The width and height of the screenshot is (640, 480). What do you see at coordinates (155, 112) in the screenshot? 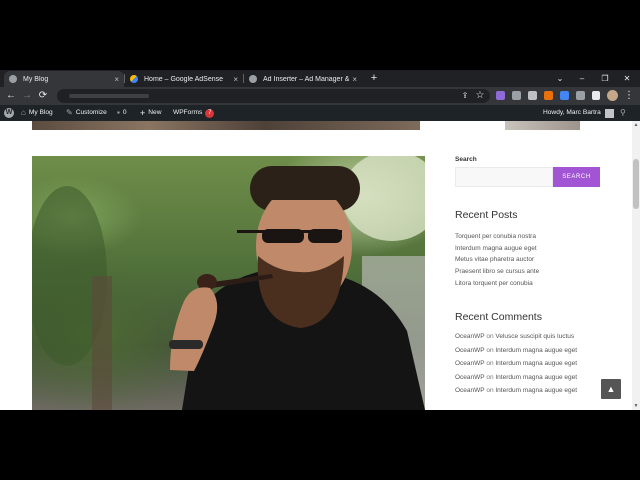
I see `new-label: New` at bounding box center [155, 112].